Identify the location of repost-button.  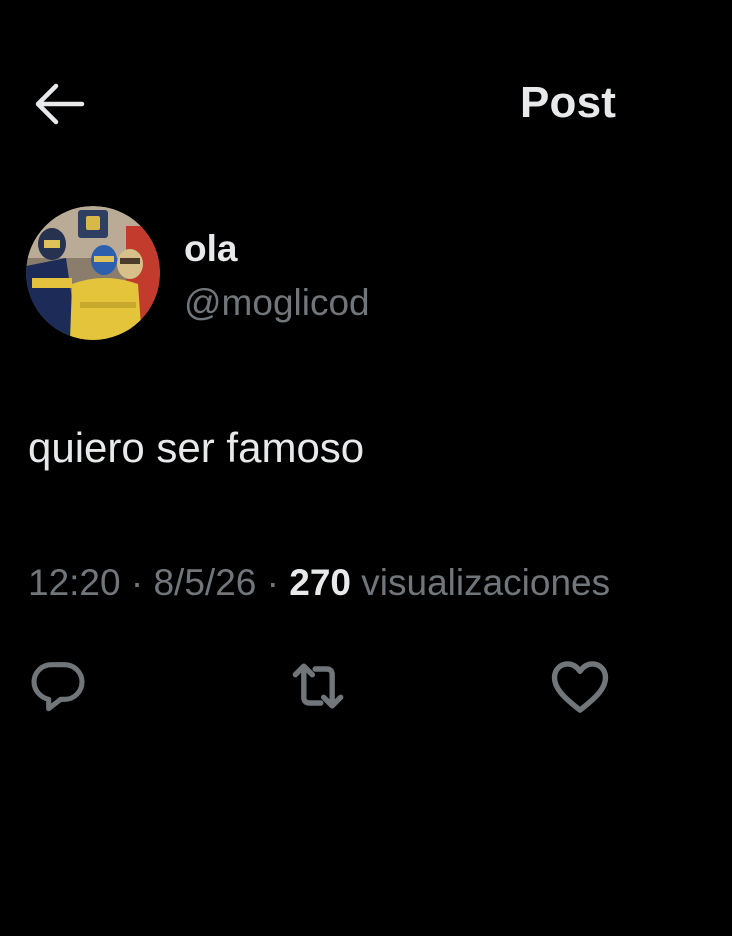
(318, 686).